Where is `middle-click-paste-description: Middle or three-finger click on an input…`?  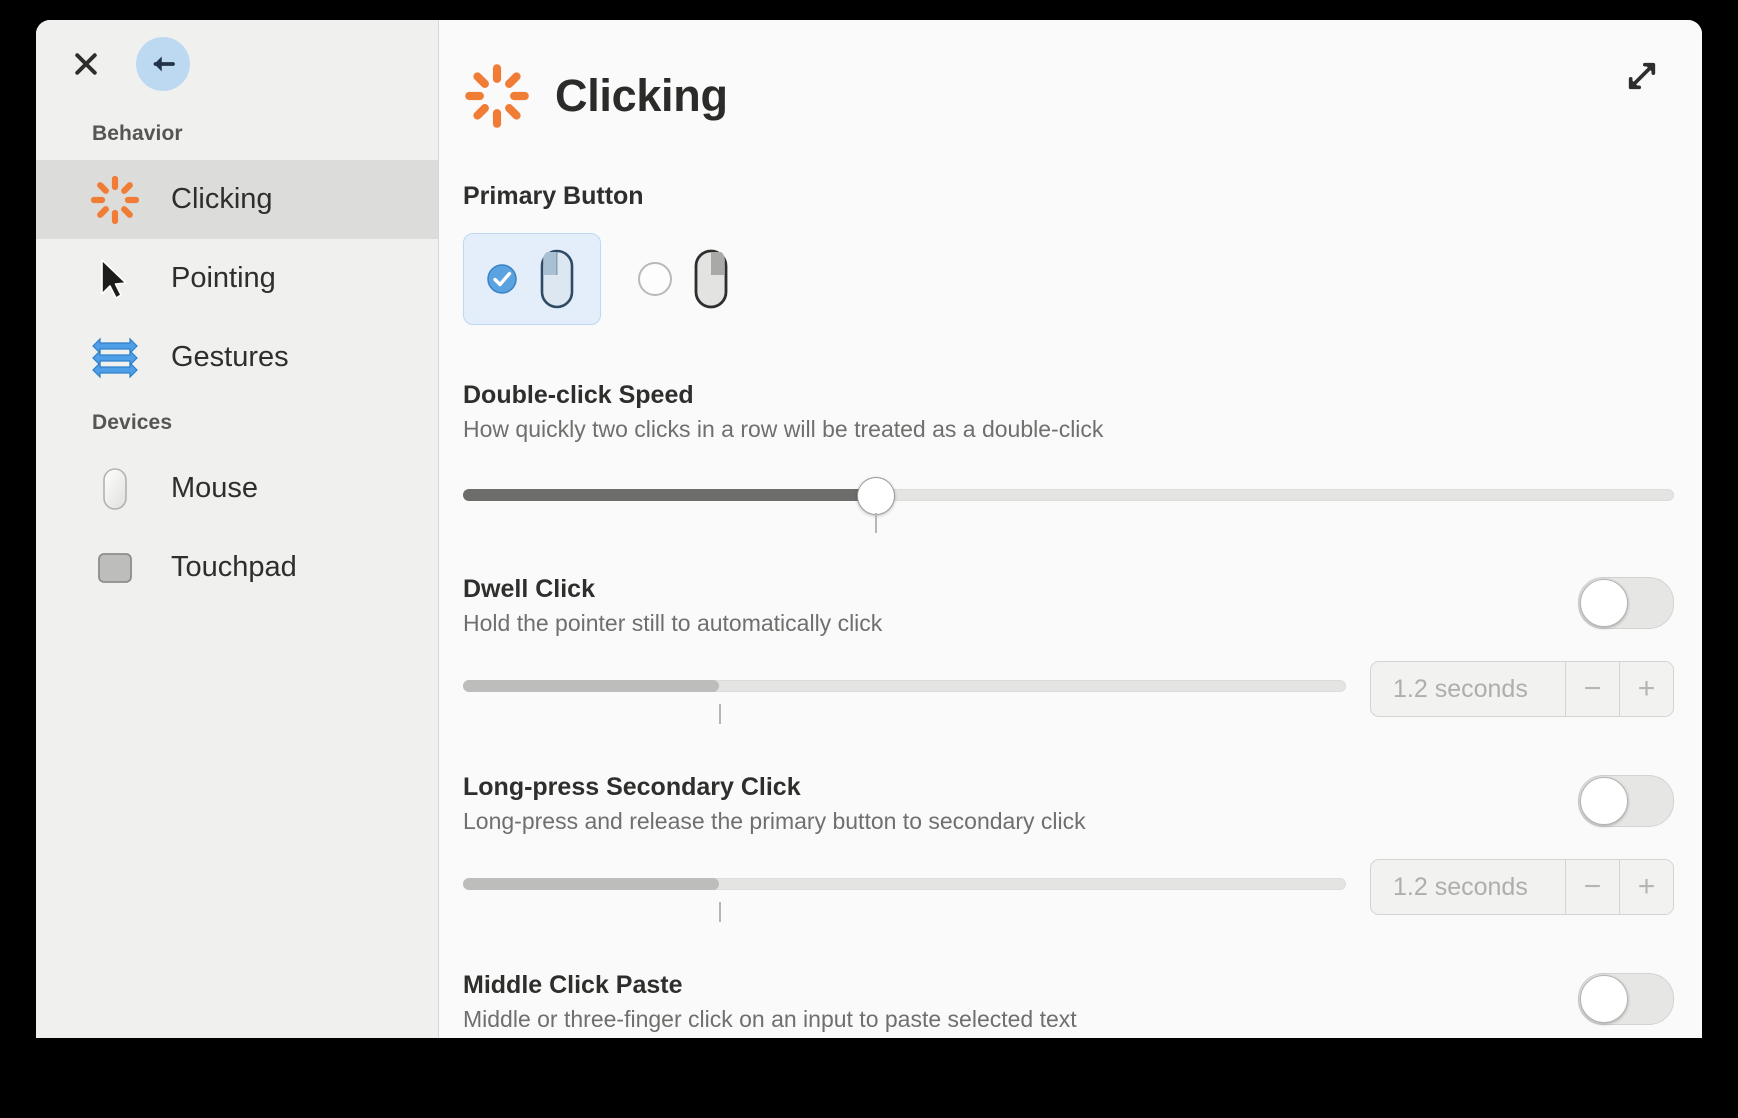
middle-click-paste-description: Middle or three-finger click on an input… is located at coordinates (770, 1019).